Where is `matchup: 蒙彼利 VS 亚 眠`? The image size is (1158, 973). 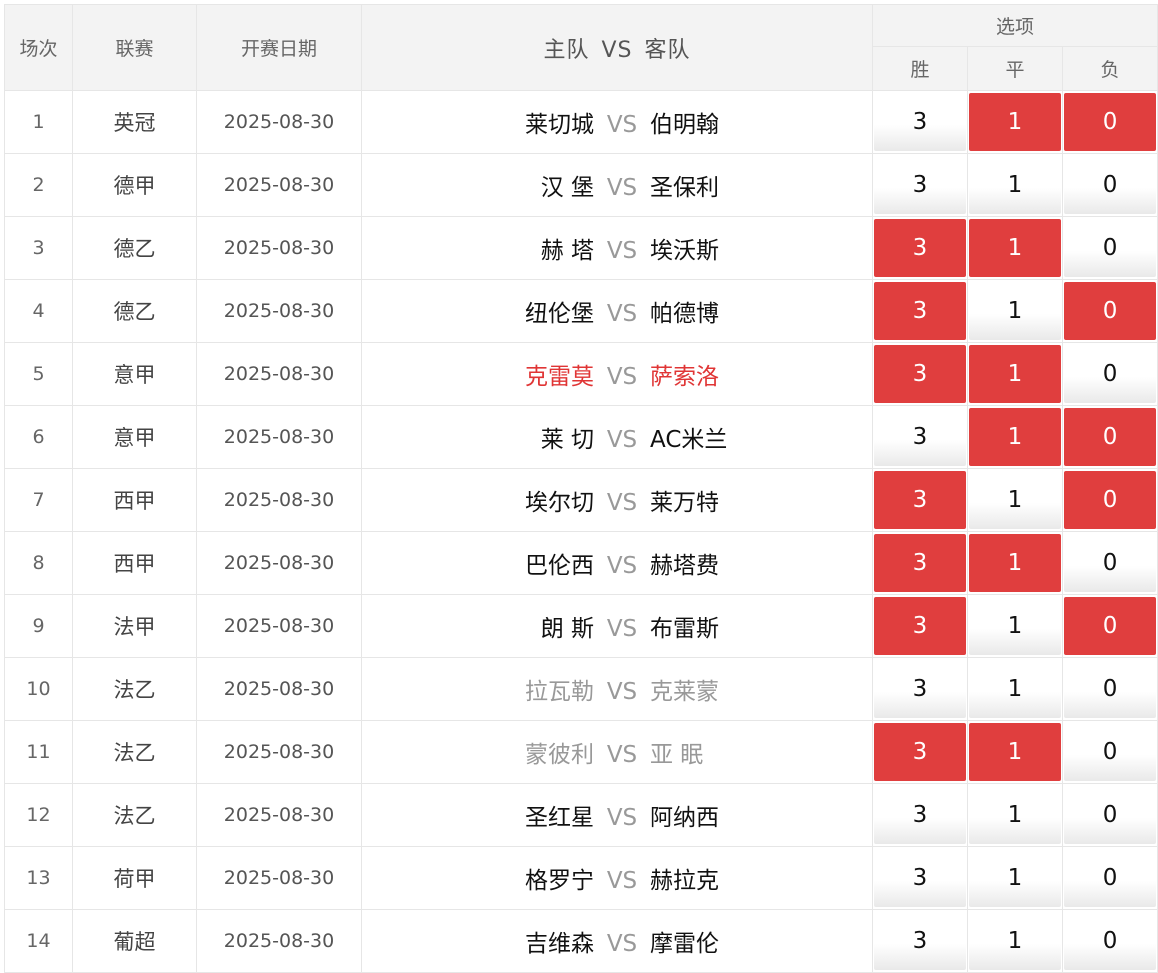 matchup: 蒙彼利 VS 亚 眠 is located at coordinates (617, 752).